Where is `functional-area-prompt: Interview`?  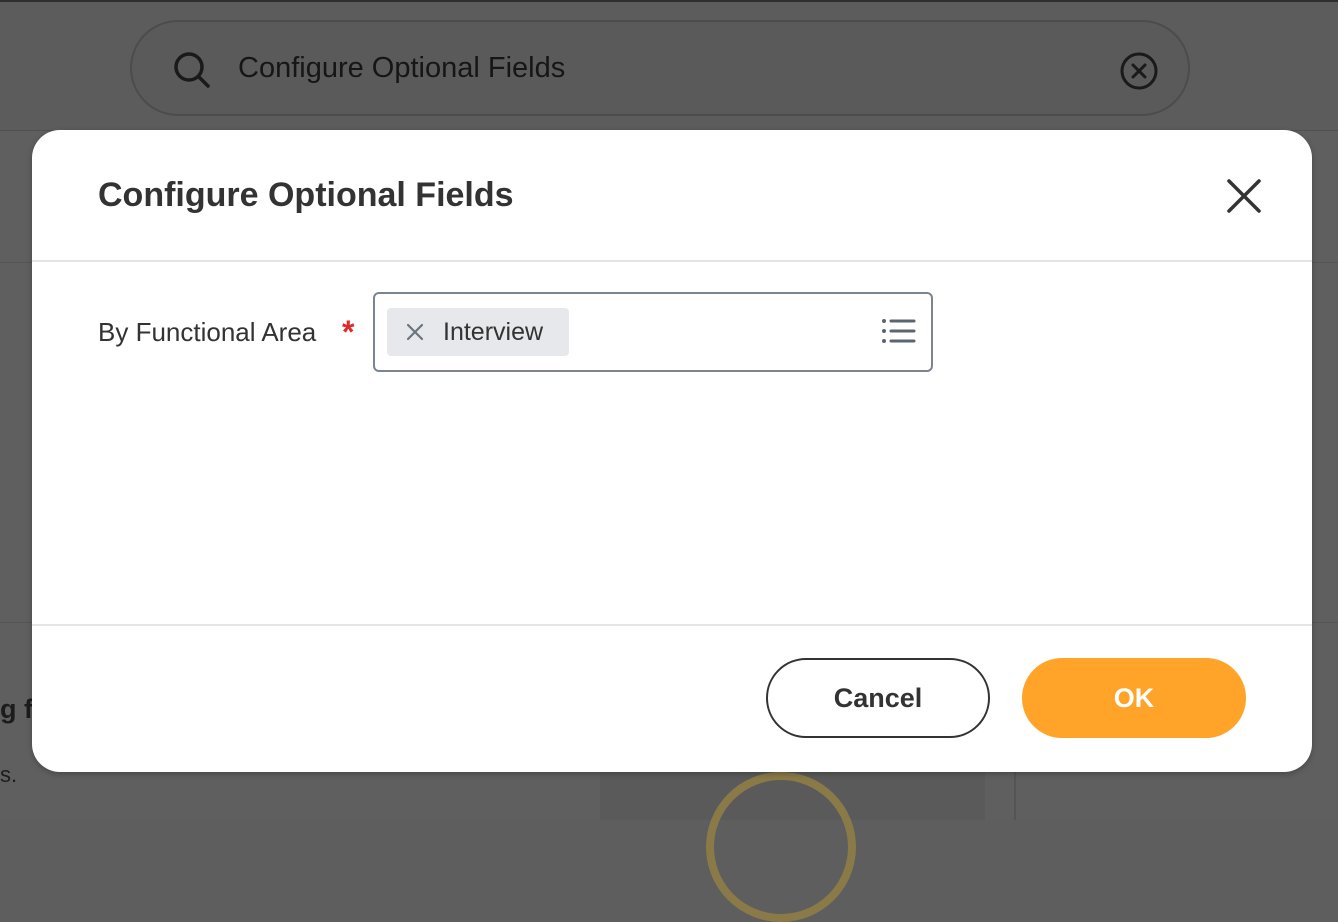 functional-area-prompt: Interview is located at coordinates (653, 332).